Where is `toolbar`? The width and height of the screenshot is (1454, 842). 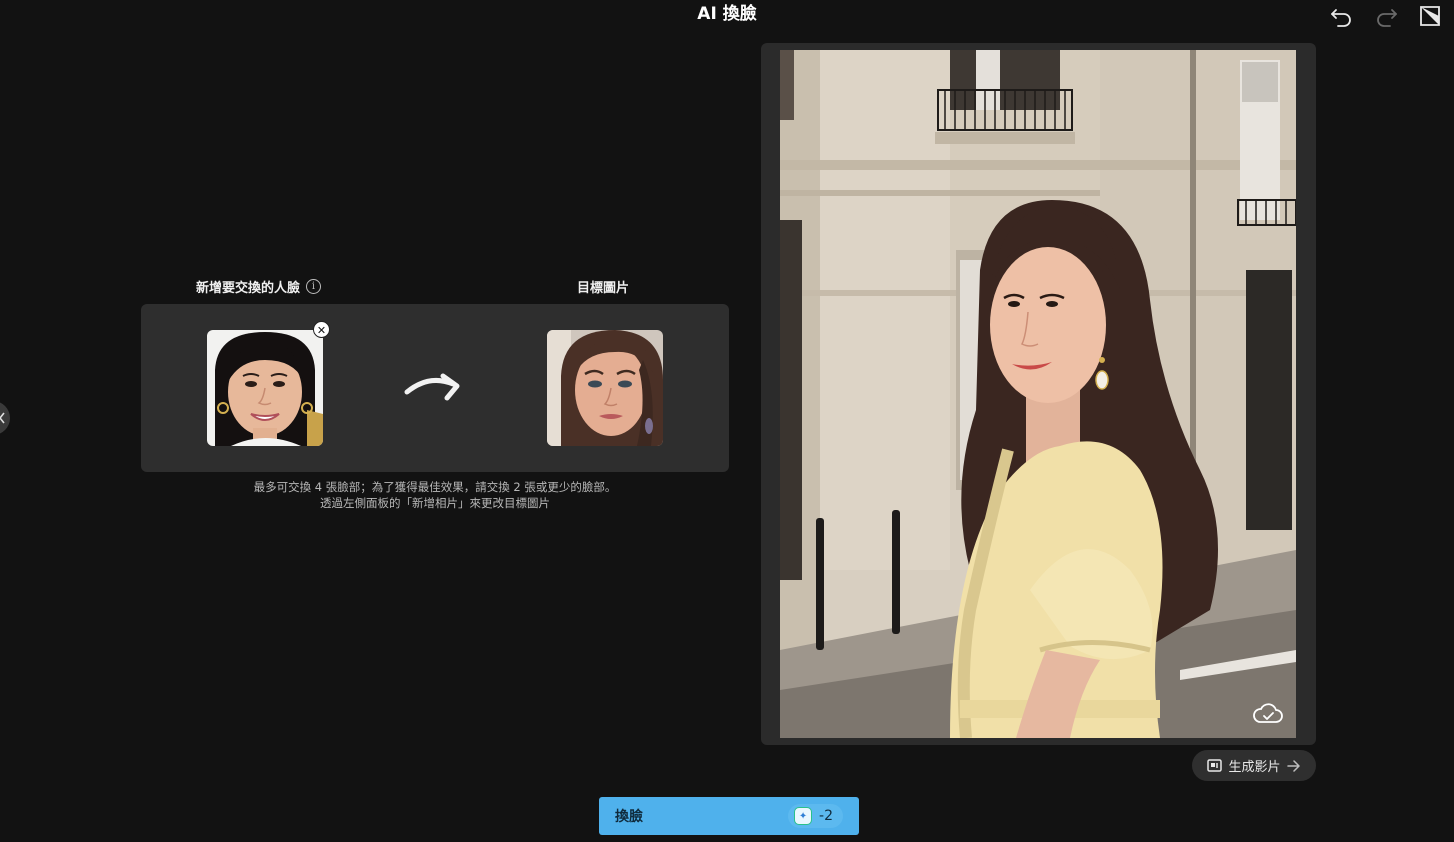
toolbar is located at coordinates (1386, 16).